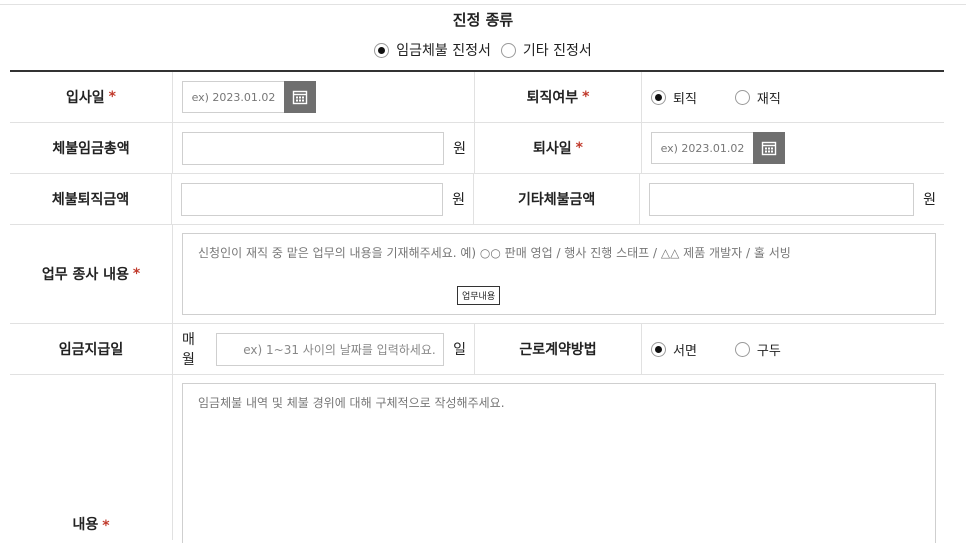 The image size is (966, 543). Describe the element at coordinates (782, 199) in the screenshot. I see `other-unpaid-input` at that location.